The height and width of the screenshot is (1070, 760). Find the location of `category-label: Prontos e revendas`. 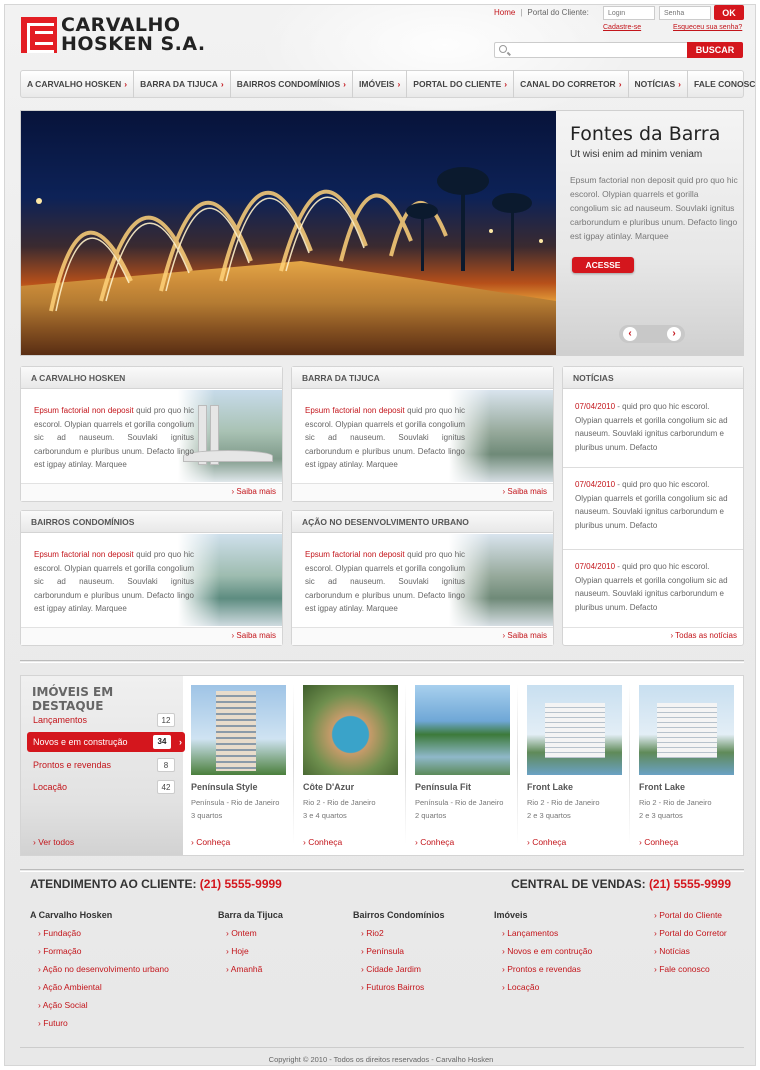

category-label: Prontos e revendas is located at coordinates (72, 765).